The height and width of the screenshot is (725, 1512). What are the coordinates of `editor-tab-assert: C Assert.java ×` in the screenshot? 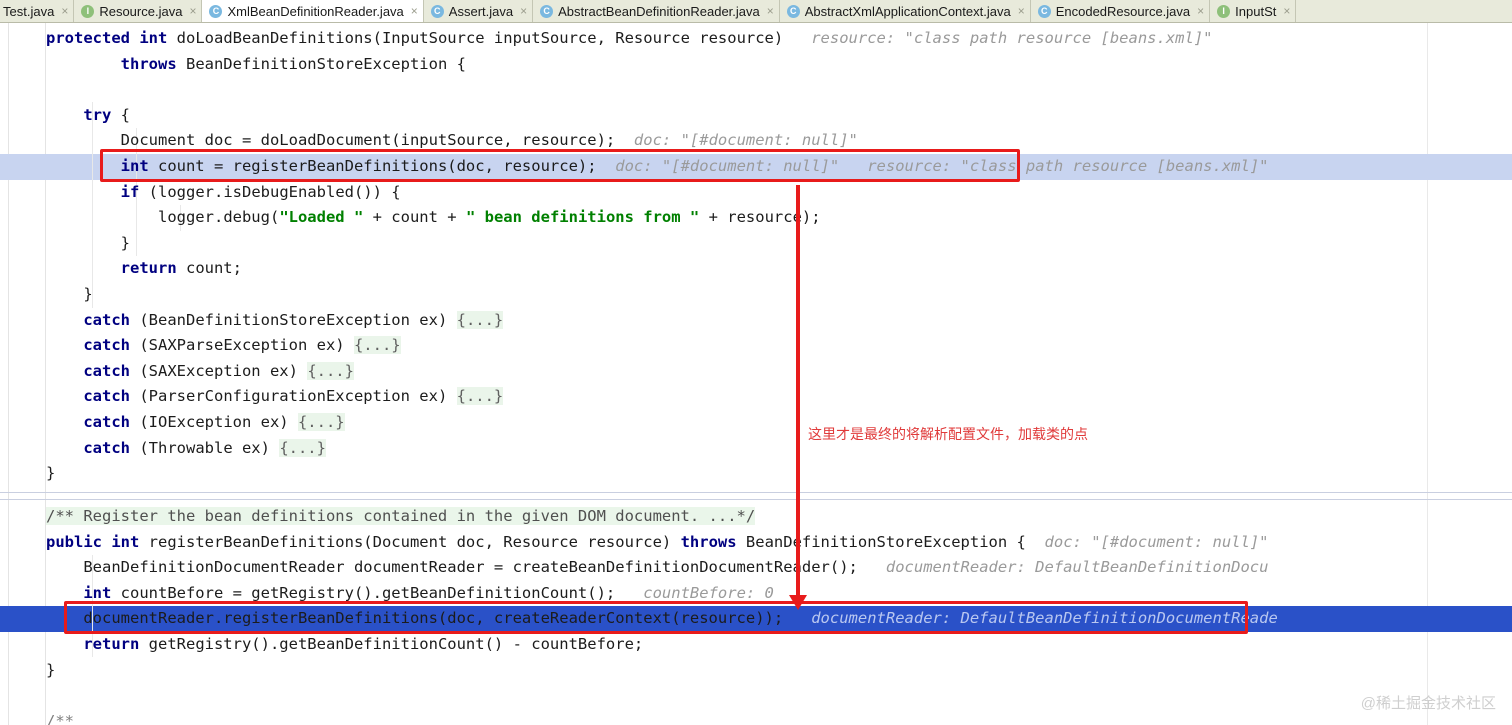 It's located at (478, 11).